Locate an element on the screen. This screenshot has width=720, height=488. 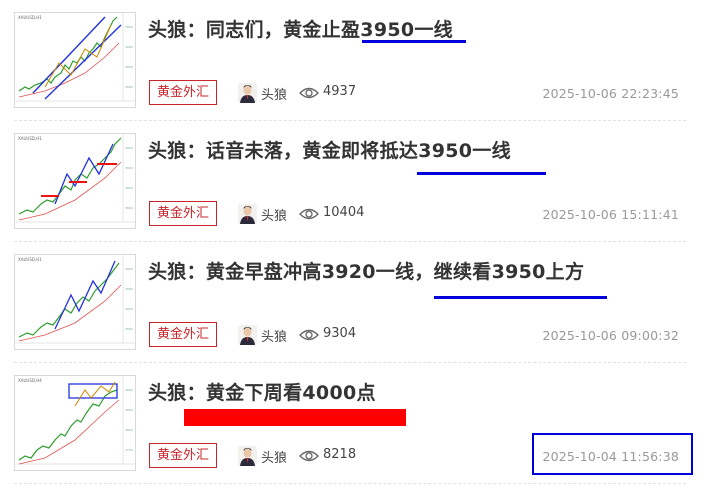
divider is located at coordinates (350, 483).